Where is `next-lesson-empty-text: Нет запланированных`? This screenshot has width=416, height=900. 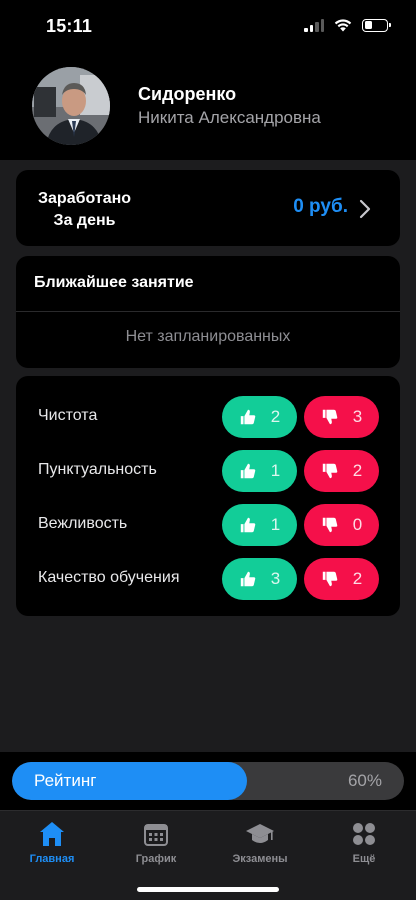
next-lesson-empty-text: Нет запланированных is located at coordinates (208, 336).